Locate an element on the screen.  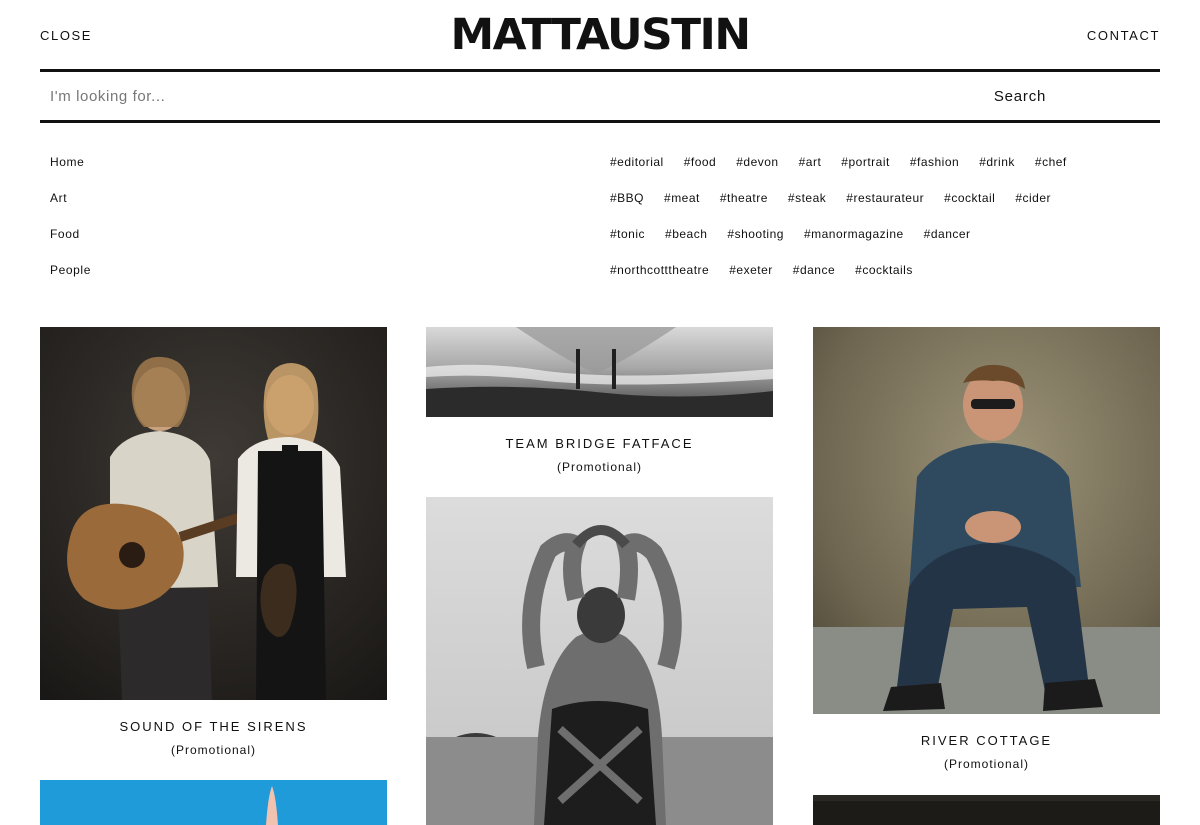
project-photo-swimmer is located at coordinates (599, 661).